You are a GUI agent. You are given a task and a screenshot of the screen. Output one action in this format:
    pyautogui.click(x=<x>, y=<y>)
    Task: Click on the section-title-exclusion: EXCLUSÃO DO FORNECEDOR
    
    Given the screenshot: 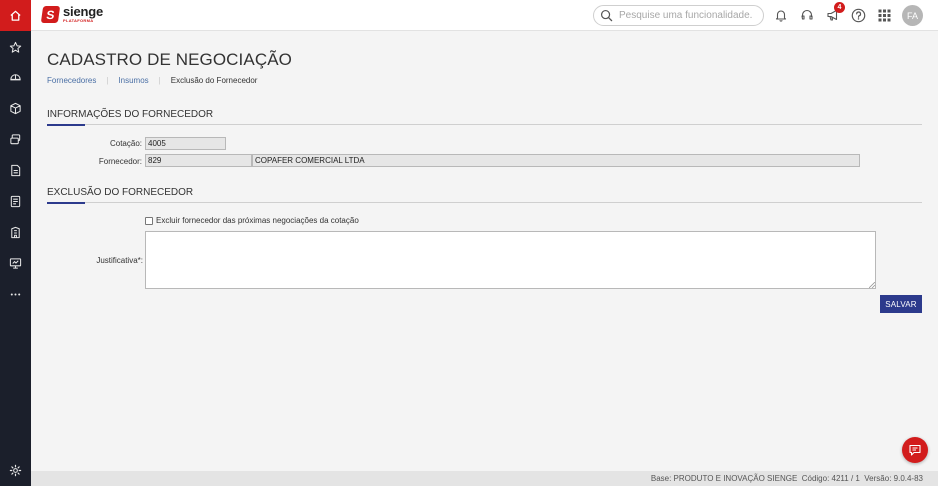 What is the action you would take?
    pyautogui.click(x=120, y=192)
    